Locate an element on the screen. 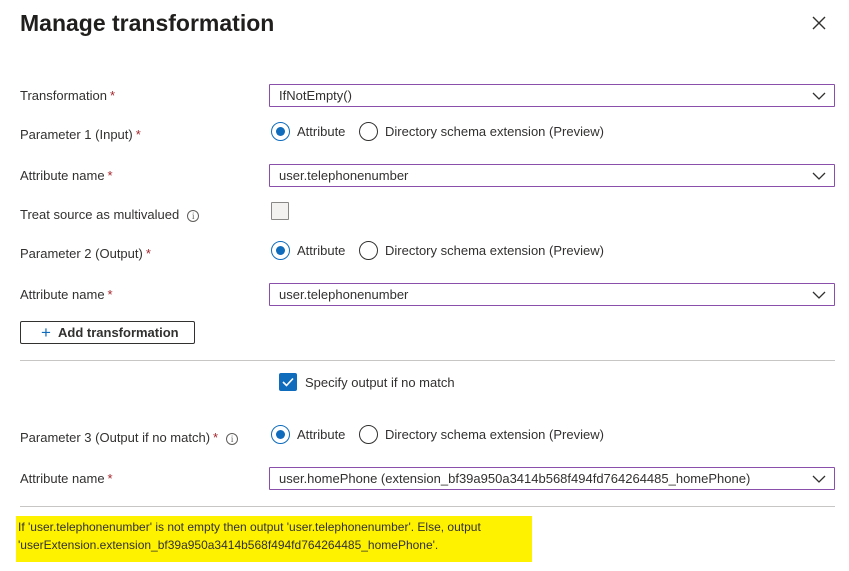 This screenshot has height=571, width=849. attr-name-1-value: user.telephonenumber is located at coordinates (344, 175).